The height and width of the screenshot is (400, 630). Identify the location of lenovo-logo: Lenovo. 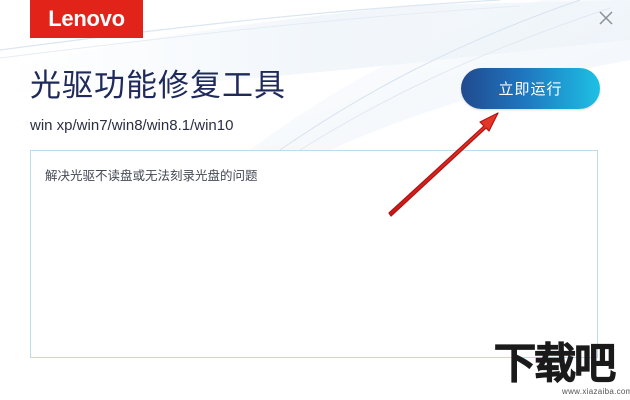
(86, 19).